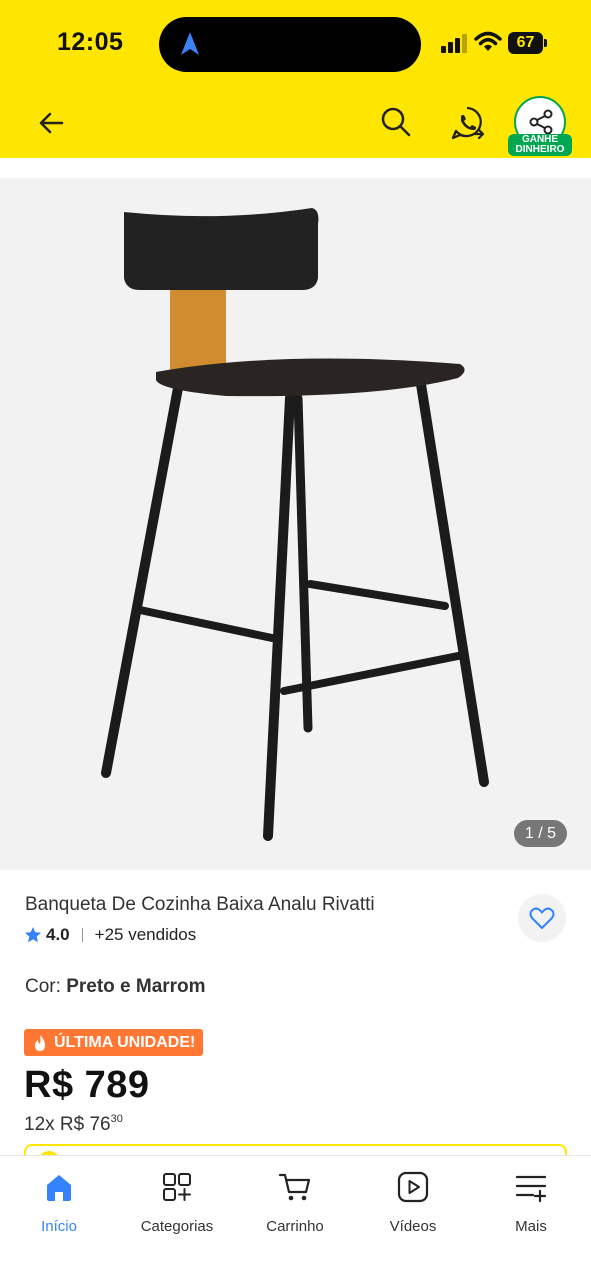 The width and height of the screenshot is (591, 1280). I want to click on installments: 12x R$ 7630, so click(73, 1124).